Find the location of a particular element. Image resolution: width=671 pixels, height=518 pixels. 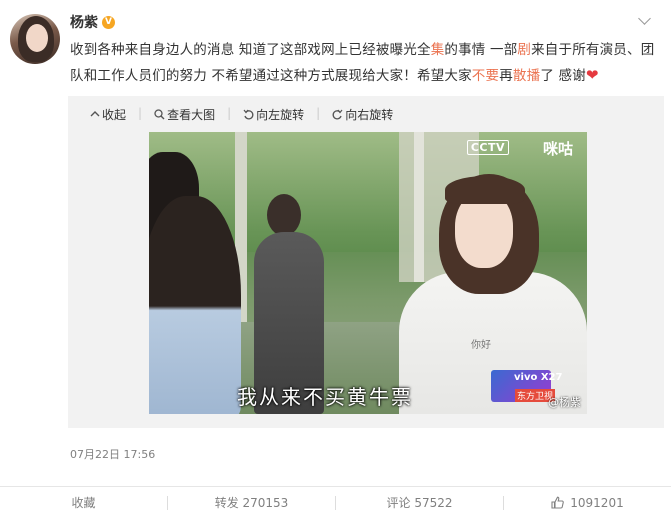

chevron-down-icon is located at coordinates (644, 18).